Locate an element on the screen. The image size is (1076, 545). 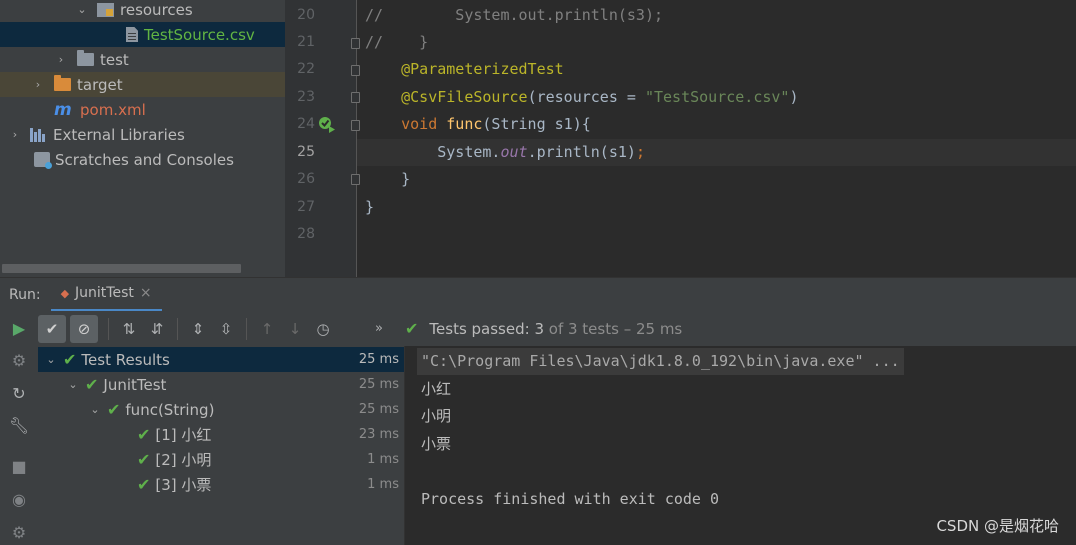
sort-alphabetically-icon: ⇅ is located at coordinates (129, 329).